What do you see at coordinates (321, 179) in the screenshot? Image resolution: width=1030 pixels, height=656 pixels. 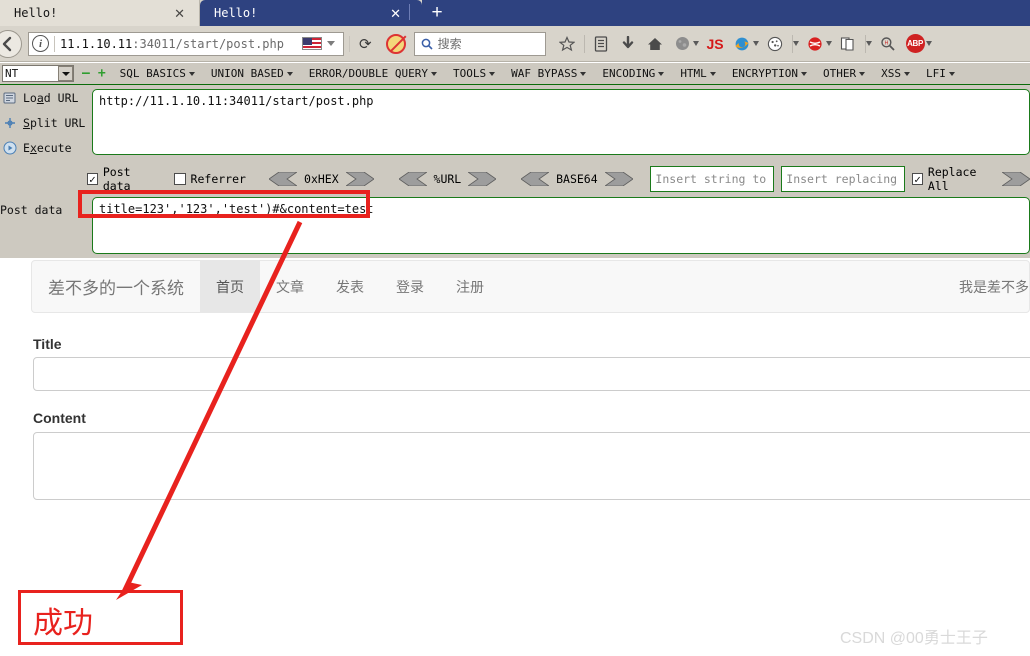 I see `encoder-hex-label: 0xHEX` at bounding box center [321, 179].